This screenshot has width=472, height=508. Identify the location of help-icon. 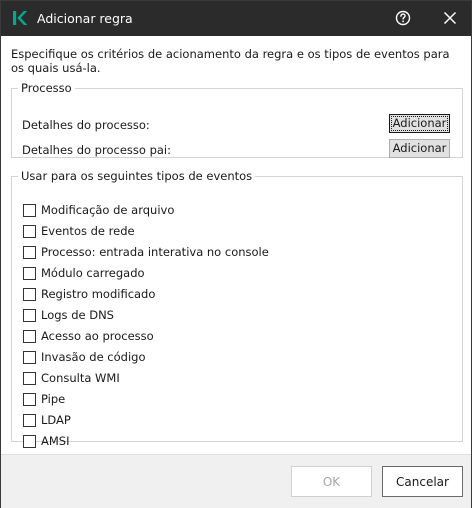
(403, 18).